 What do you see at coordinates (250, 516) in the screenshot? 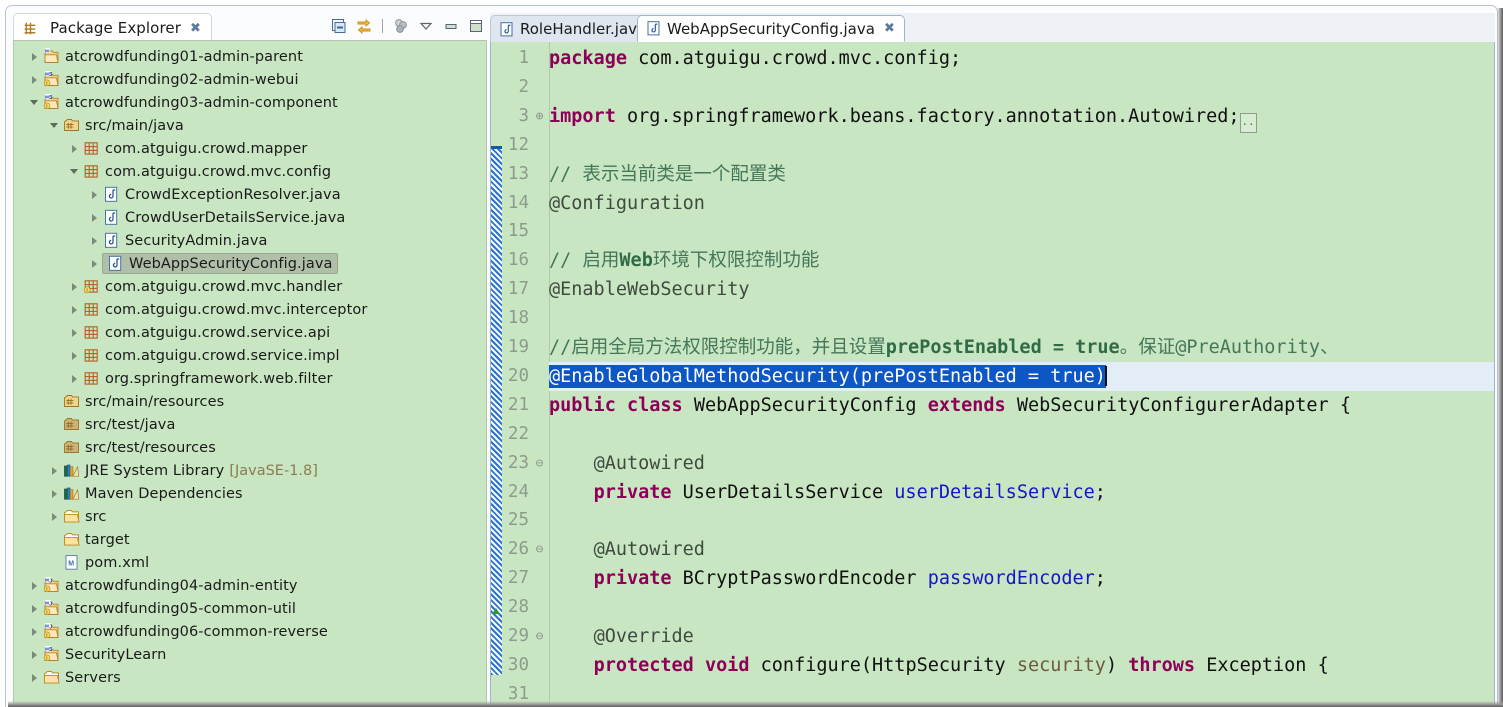
I see `tree-item: src` at bounding box center [250, 516].